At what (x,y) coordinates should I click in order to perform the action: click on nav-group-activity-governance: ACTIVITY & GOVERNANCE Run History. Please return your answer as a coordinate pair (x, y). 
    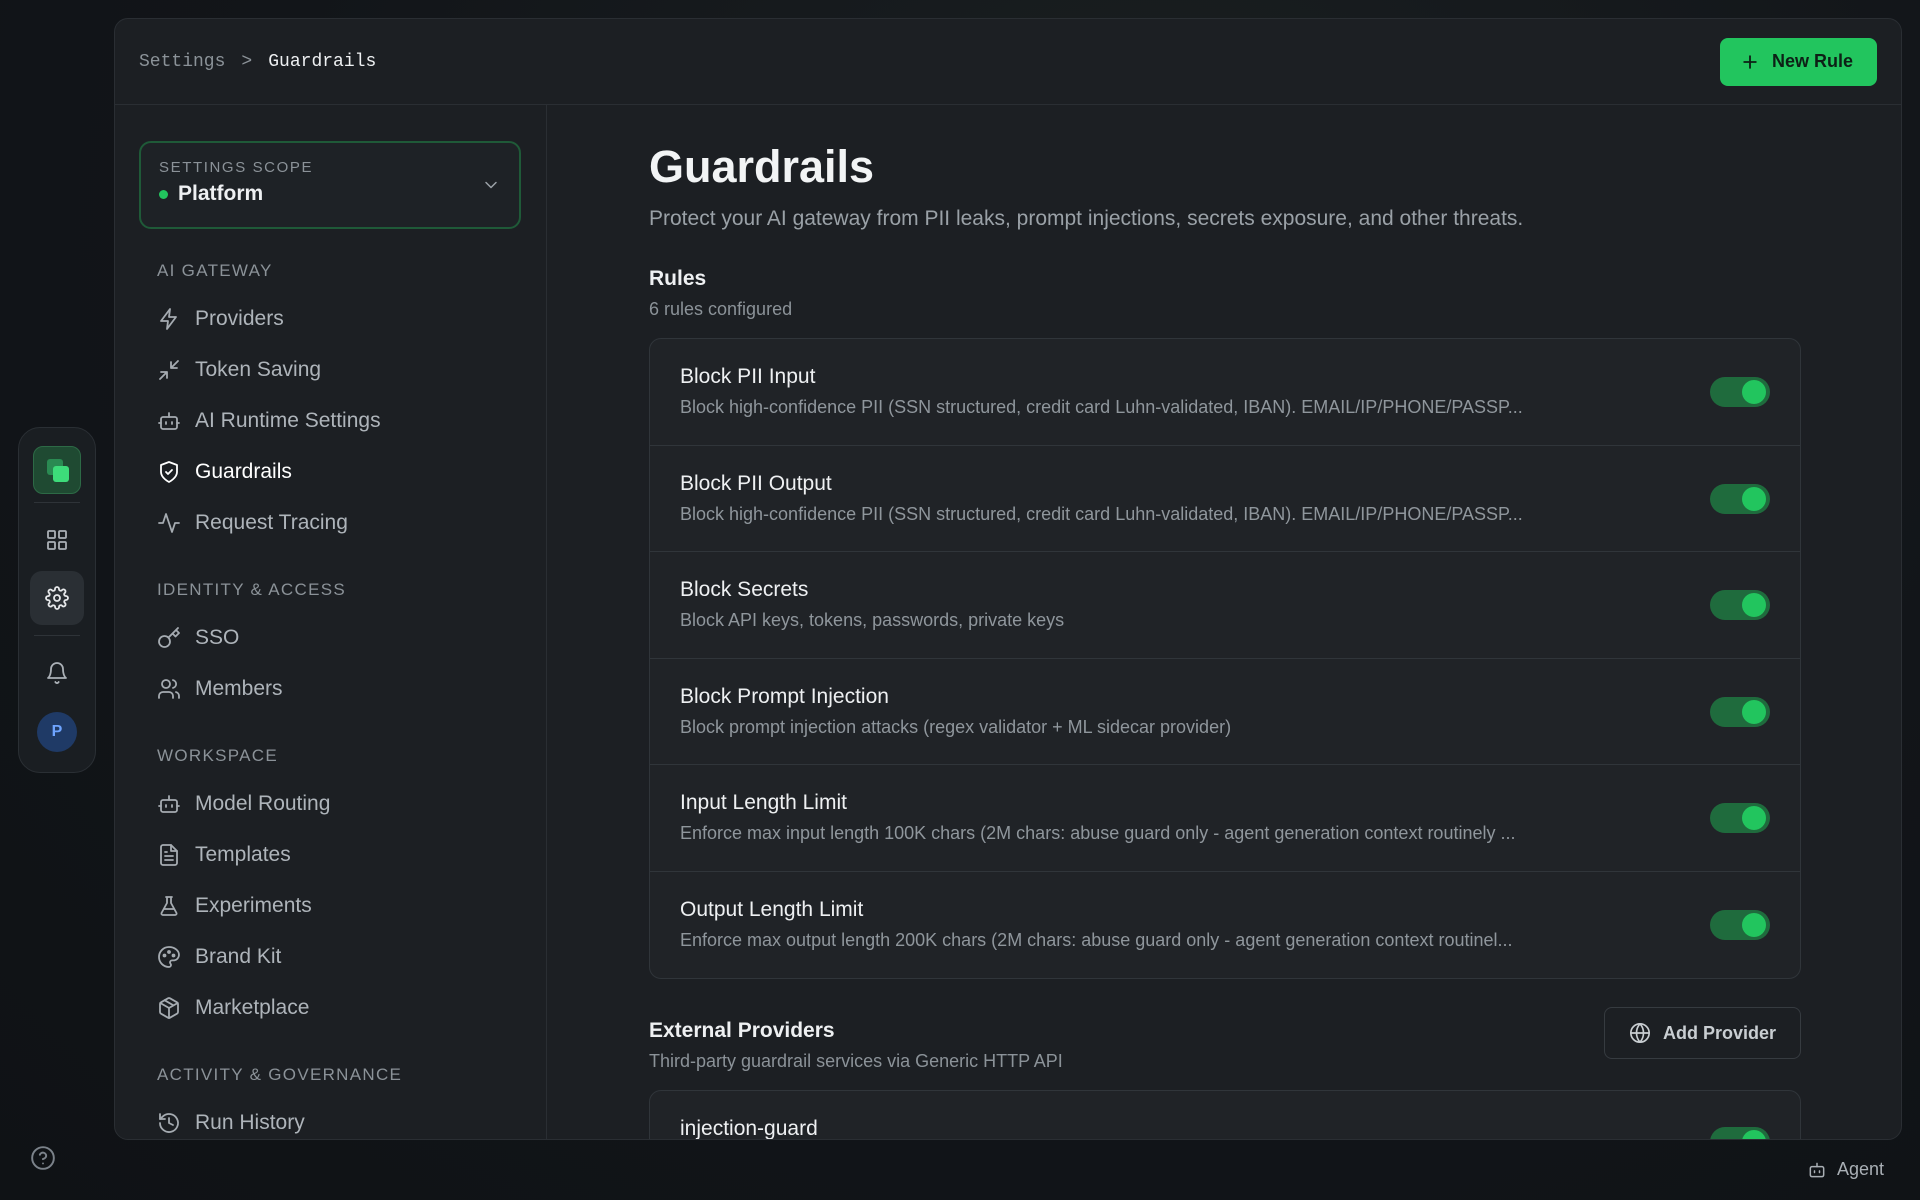
    Looking at the image, I should click on (330, 1102).